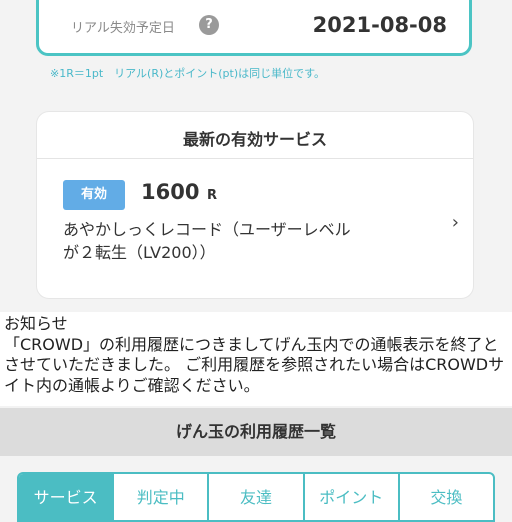  What do you see at coordinates (255, 158) in the screenshot?
I see `divider` at bounding box center [255, 158].